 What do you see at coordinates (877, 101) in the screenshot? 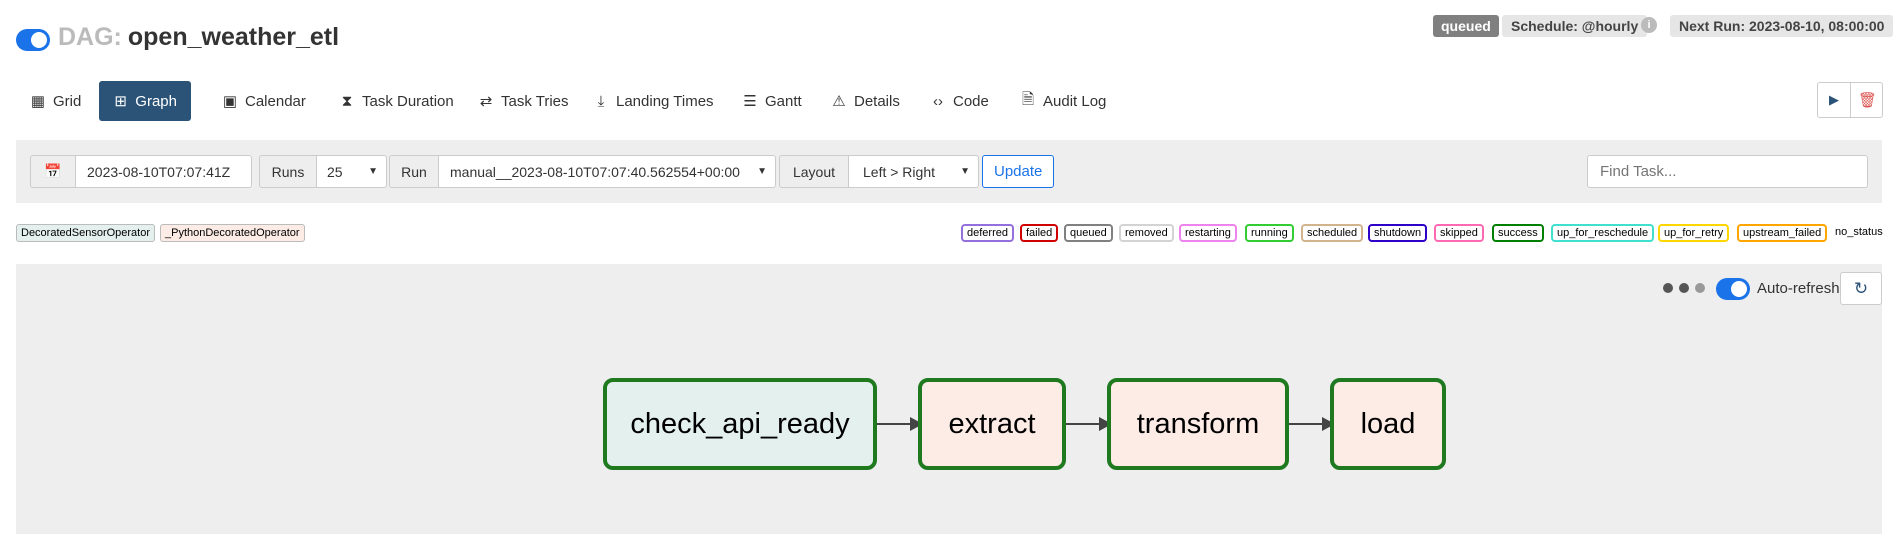
I see `tab-label: Details` at bounding box center [877, 101].